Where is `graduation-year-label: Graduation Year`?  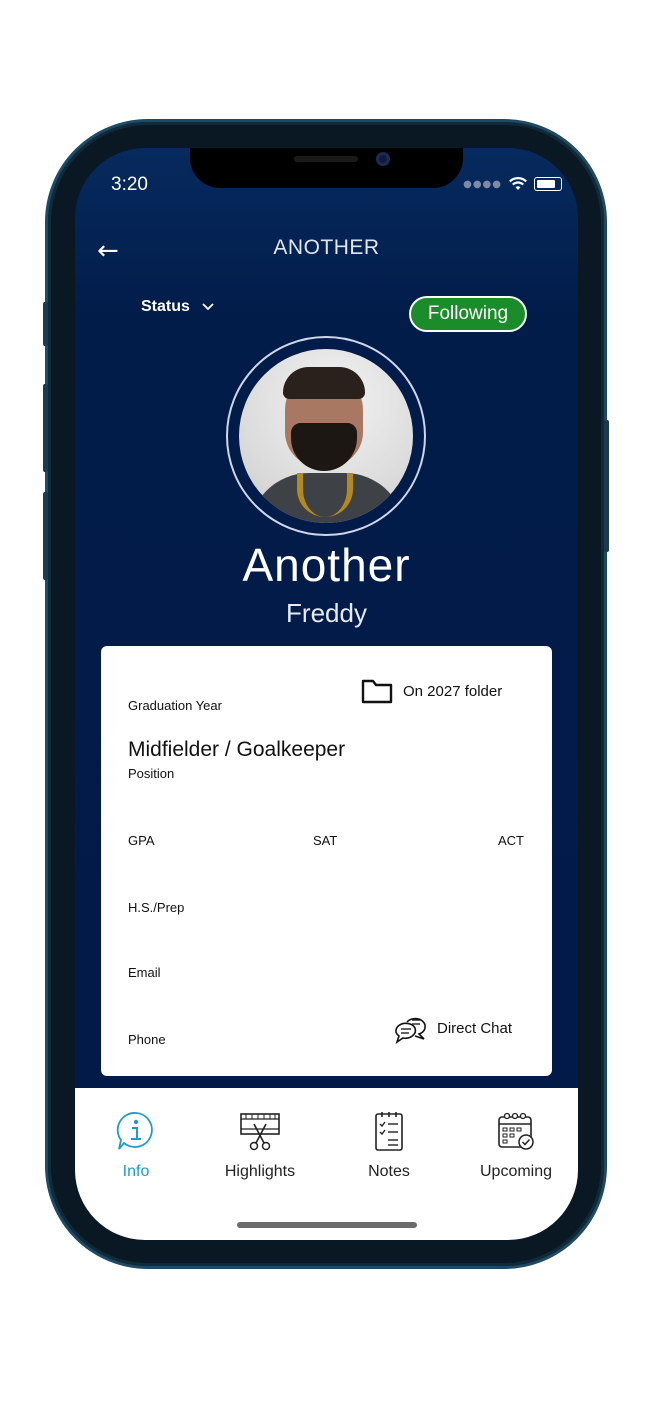 graduation-year-label: Graduation Year is located at coordinates (175, 705).